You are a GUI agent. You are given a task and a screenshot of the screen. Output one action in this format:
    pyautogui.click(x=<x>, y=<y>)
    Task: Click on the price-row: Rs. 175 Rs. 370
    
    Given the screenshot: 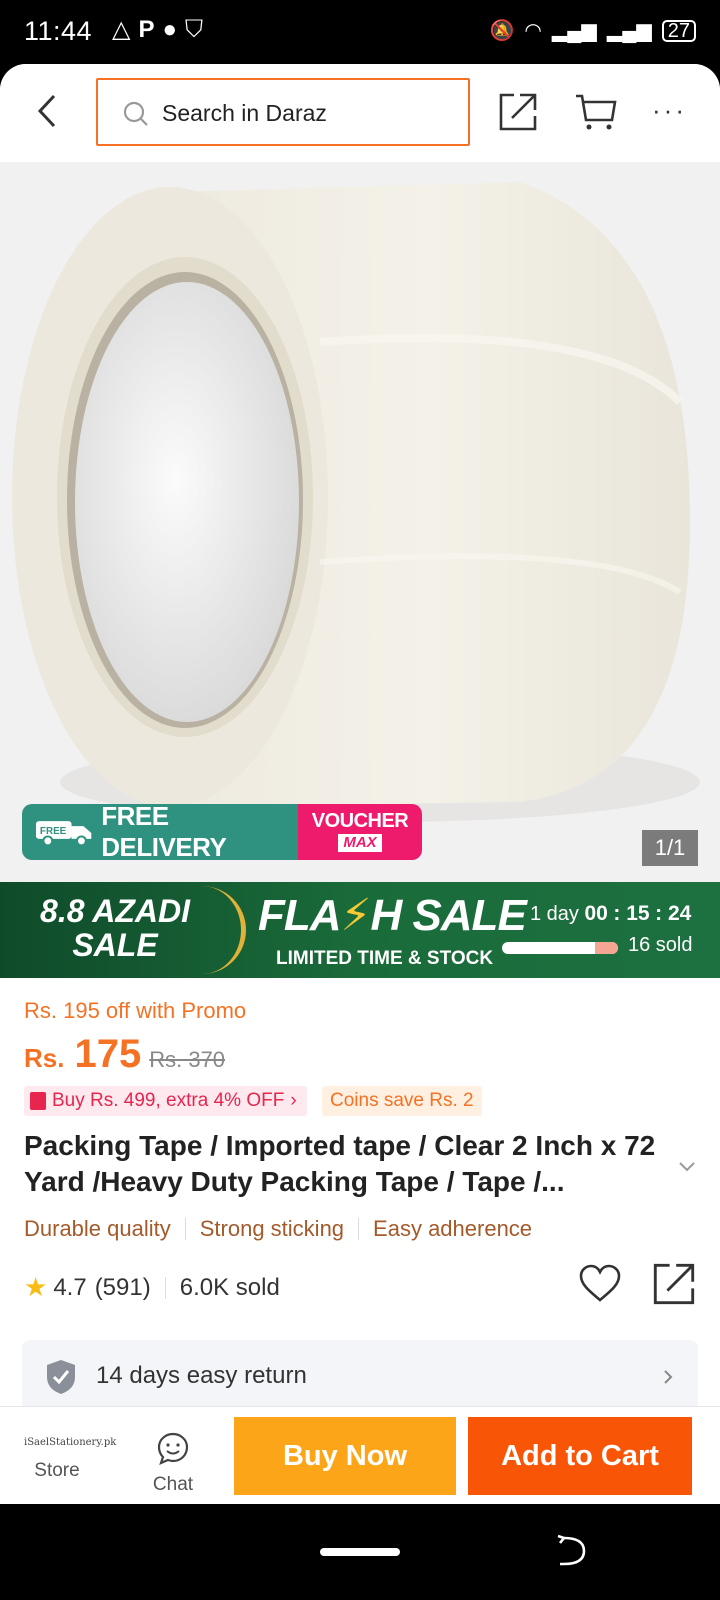 What is the action you would take?
    pyautogui.click(x=124, y=1054)
    